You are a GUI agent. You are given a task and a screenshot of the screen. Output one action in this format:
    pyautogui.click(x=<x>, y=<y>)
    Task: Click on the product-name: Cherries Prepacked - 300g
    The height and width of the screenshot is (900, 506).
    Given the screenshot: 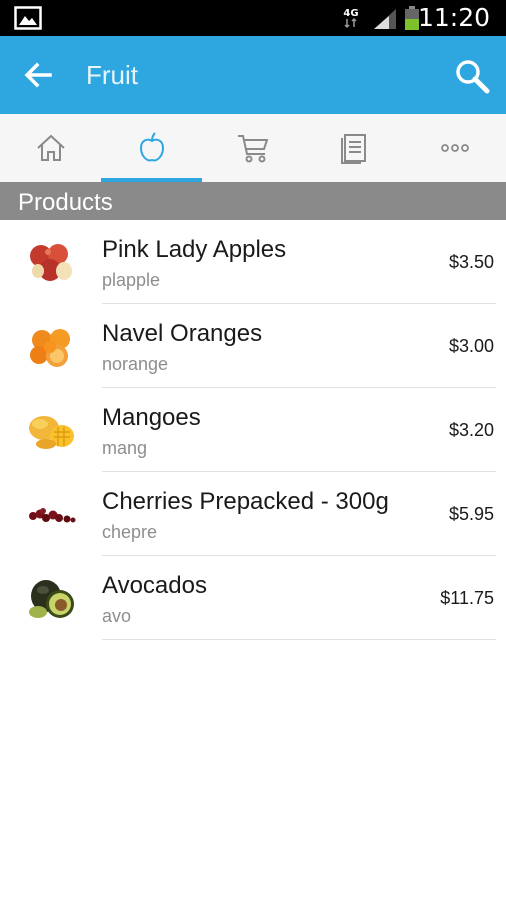 What is the action you would take?
    pyautogui.click(x=245, y=501)
    